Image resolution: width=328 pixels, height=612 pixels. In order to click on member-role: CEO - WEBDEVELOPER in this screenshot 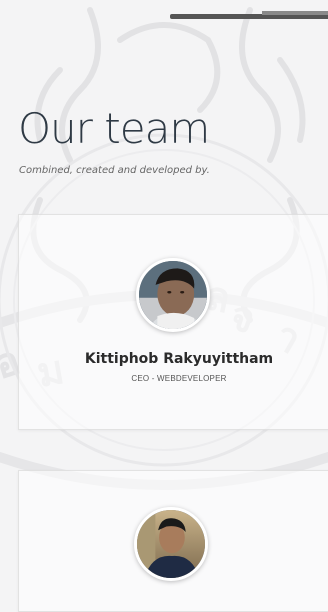, I will do `click(179, 378)`.